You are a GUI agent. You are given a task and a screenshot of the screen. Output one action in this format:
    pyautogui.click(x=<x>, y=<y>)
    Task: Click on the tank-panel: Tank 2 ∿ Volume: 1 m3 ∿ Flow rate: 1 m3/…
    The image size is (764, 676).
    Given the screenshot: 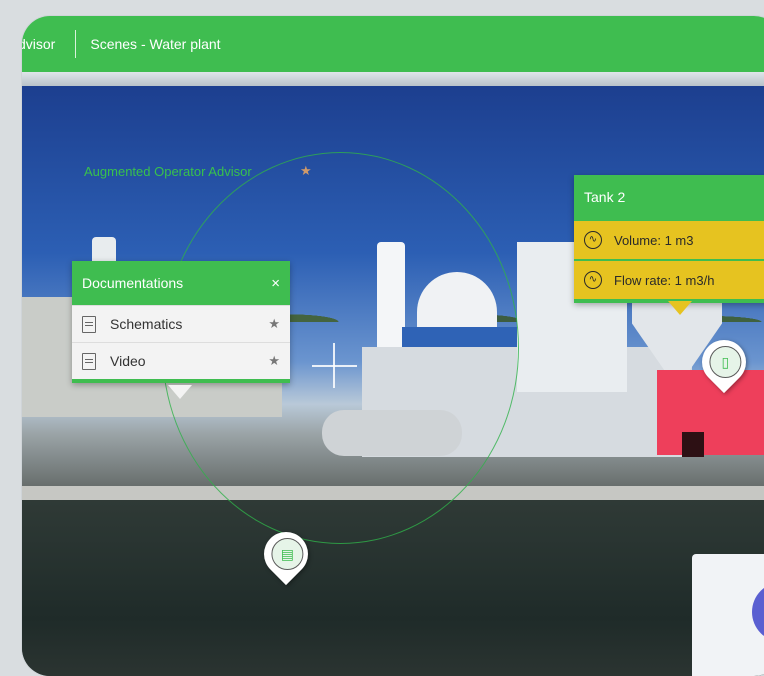 What is the action you would take?
    pyautogui.click(x=669, y=239)
    